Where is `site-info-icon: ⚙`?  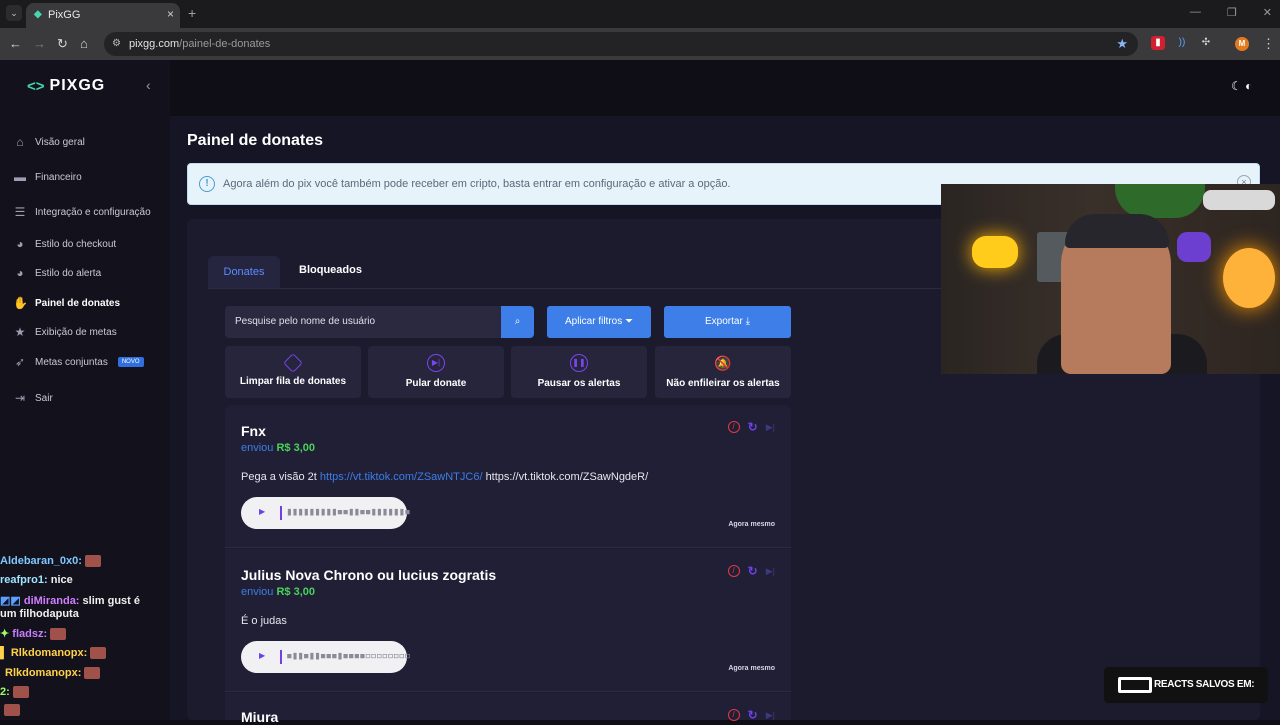
site-info-icon: ⚙ is located at coordinates (116, 43).